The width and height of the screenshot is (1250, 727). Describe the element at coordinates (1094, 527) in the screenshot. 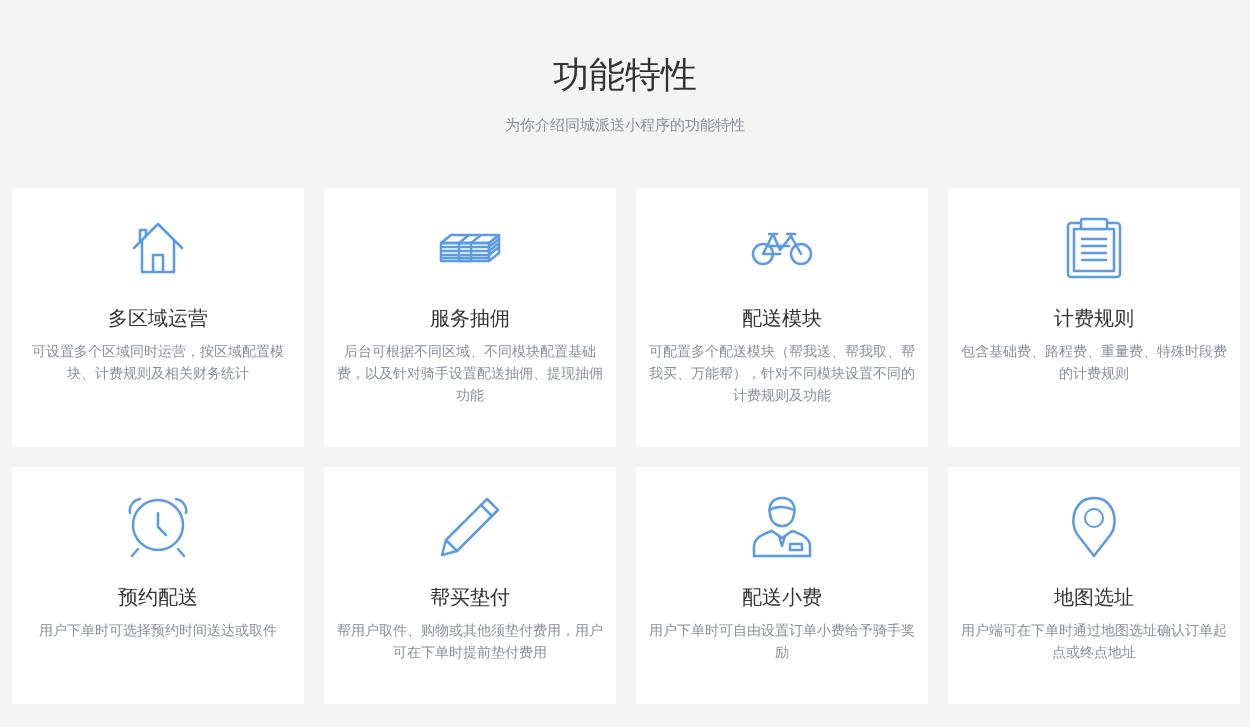

I see `location-pin-icon` at that location.